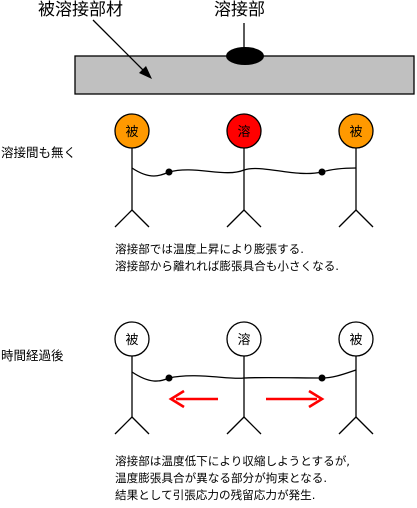  Describe the element at coordinates (227, 258) in the screenshot. I see `stage-1-description: 溶接部では温度上昇により膨張する. 溶接部から離れれば膨張具合も小さくなる.` at that location.